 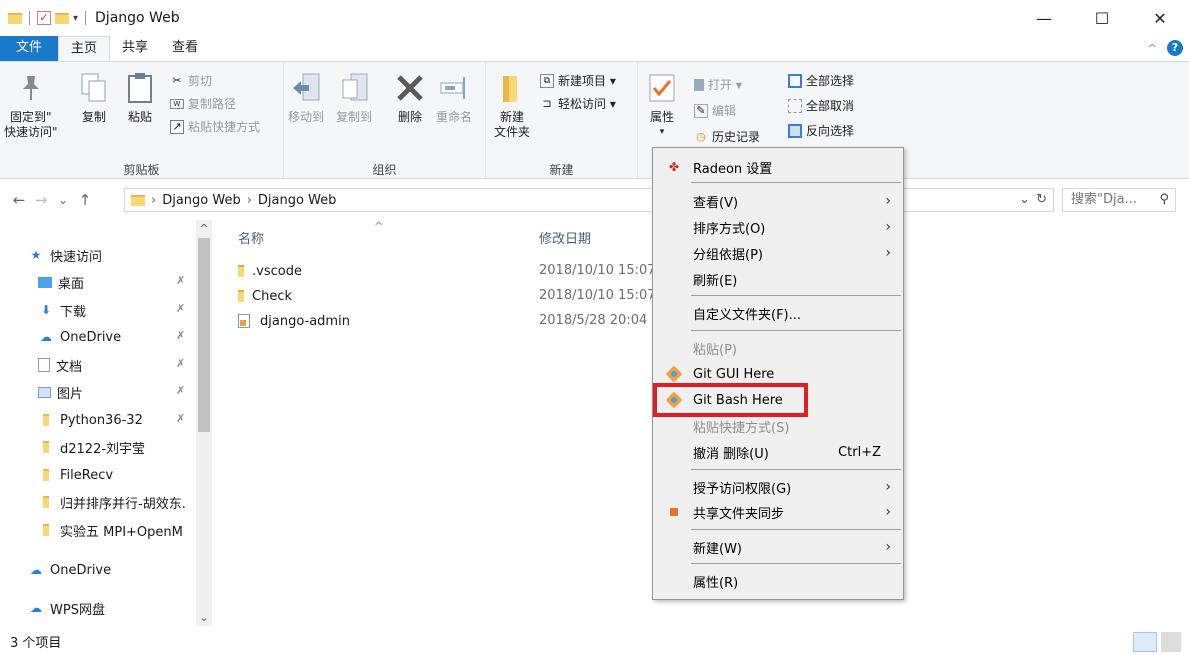 I want to click on scroll-down-arrow-icon: ⌄, so click(x=204, y=617).